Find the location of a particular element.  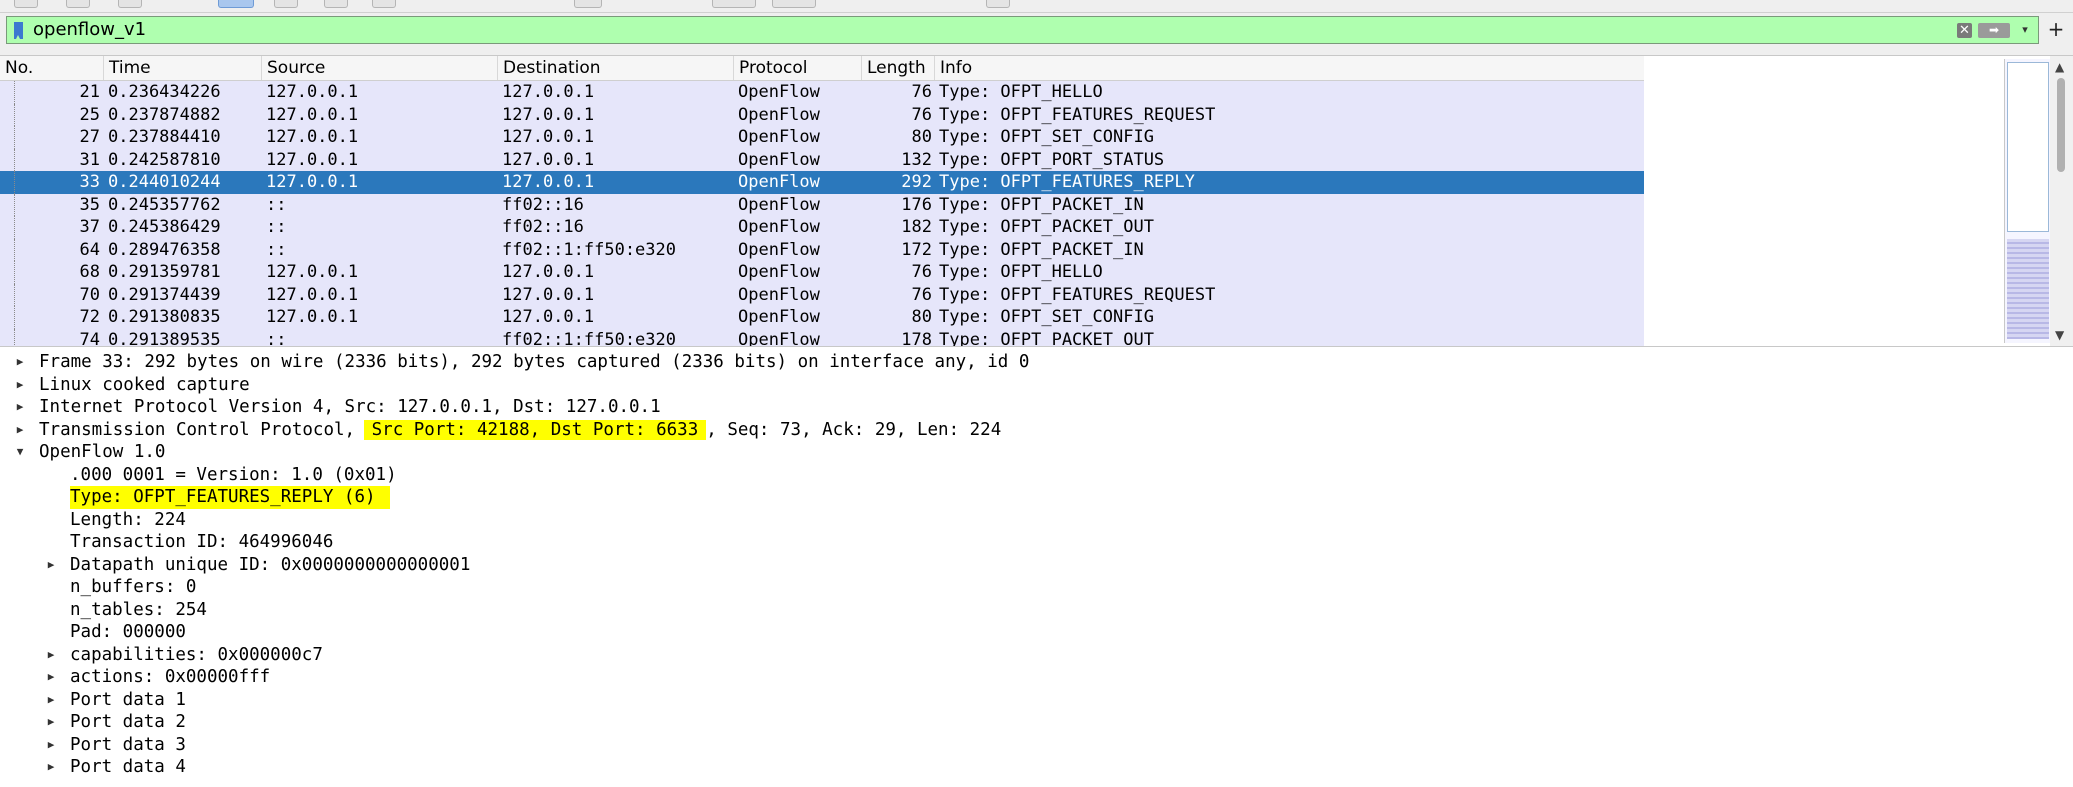

column-header-source: Source is located at coordinates (380, 68).